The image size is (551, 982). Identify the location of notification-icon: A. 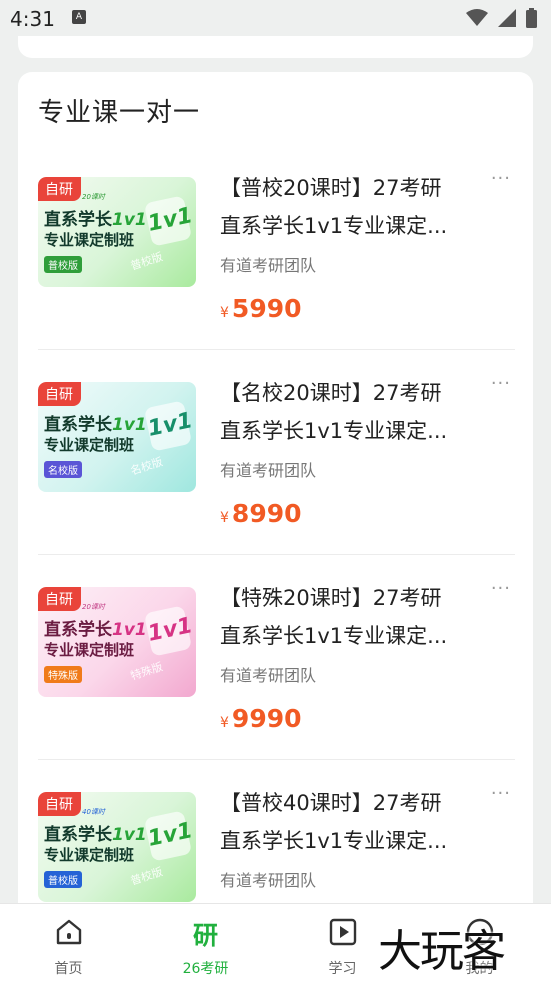
(79, 17).